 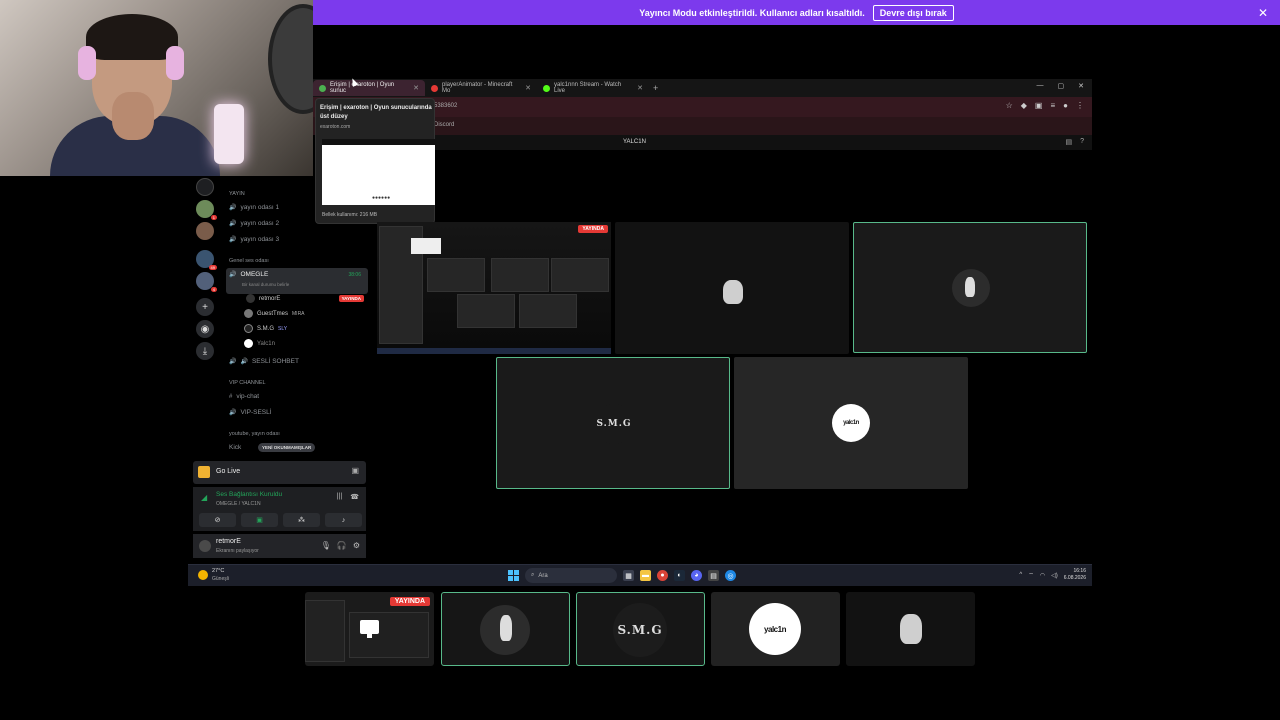 I want to click on app-icon: ▤, so click(x=713, y=575).